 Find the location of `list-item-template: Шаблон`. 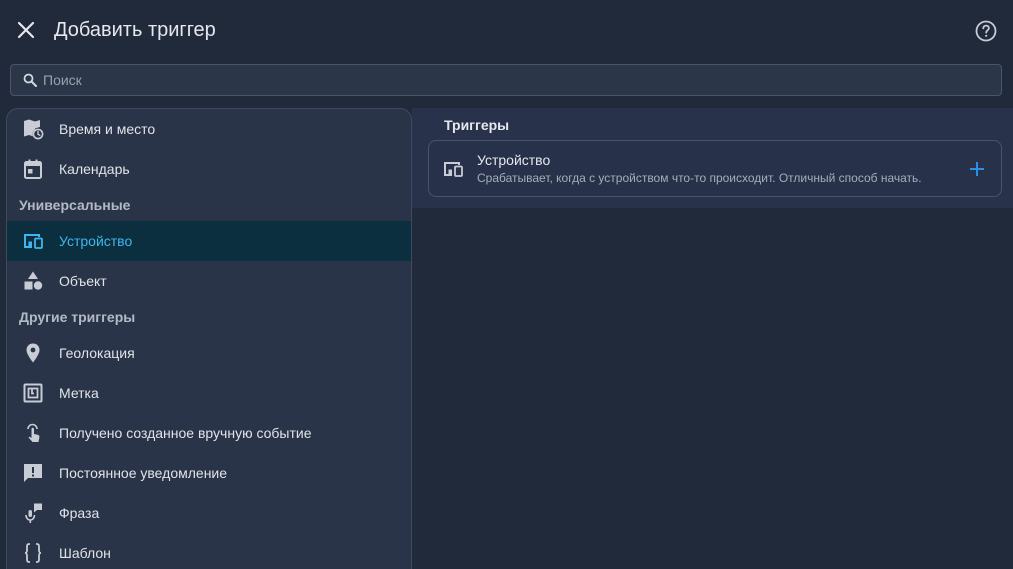

list-item-template: Шаблон is located at coordinates (209, 551).